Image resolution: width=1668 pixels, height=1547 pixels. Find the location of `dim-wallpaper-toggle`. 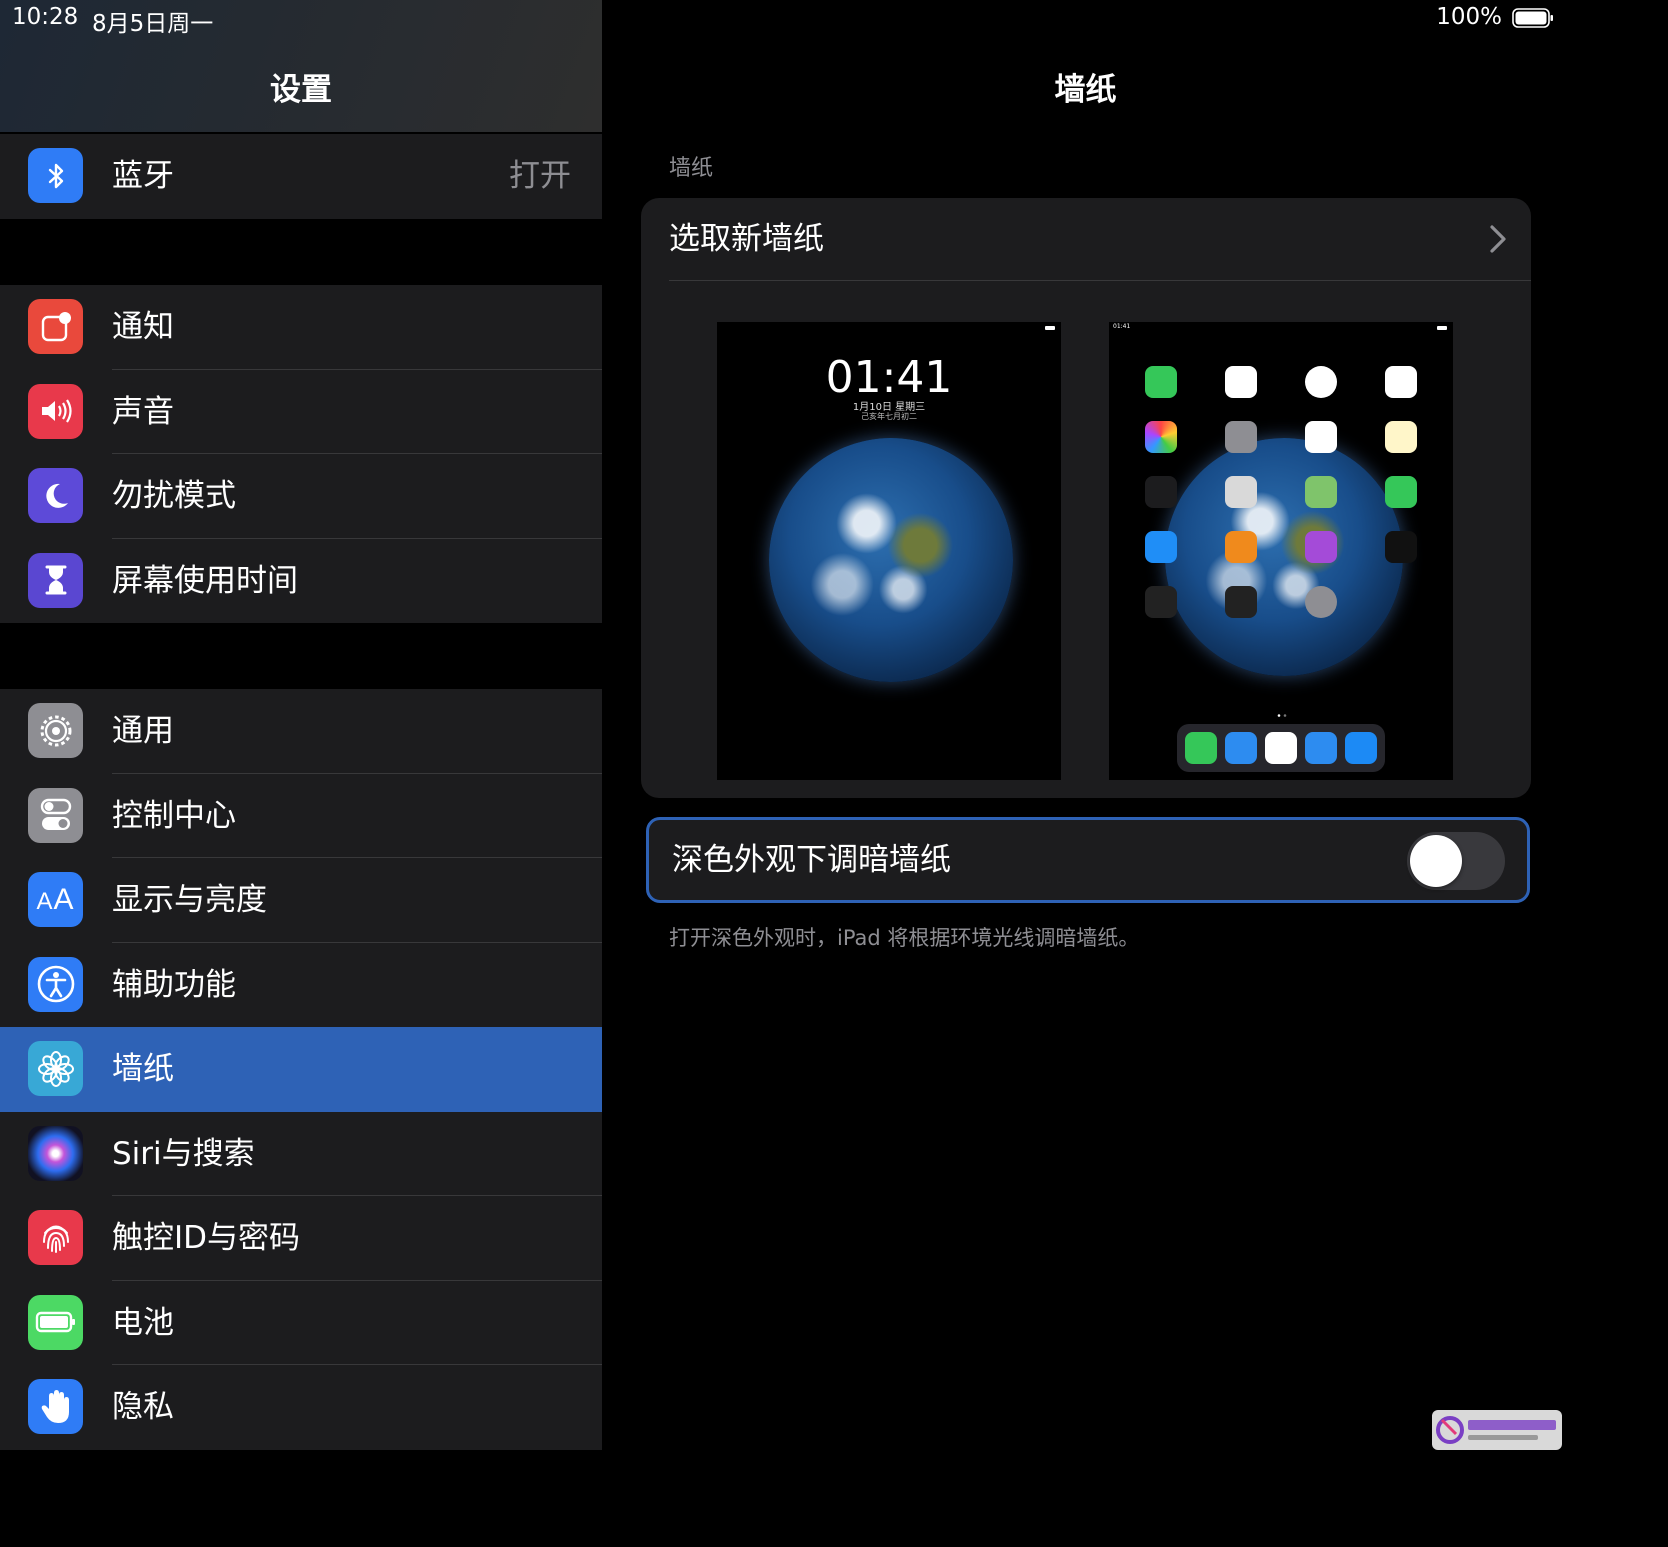

dim-wallpaper-toggle is located at coordinates (1456, 861).